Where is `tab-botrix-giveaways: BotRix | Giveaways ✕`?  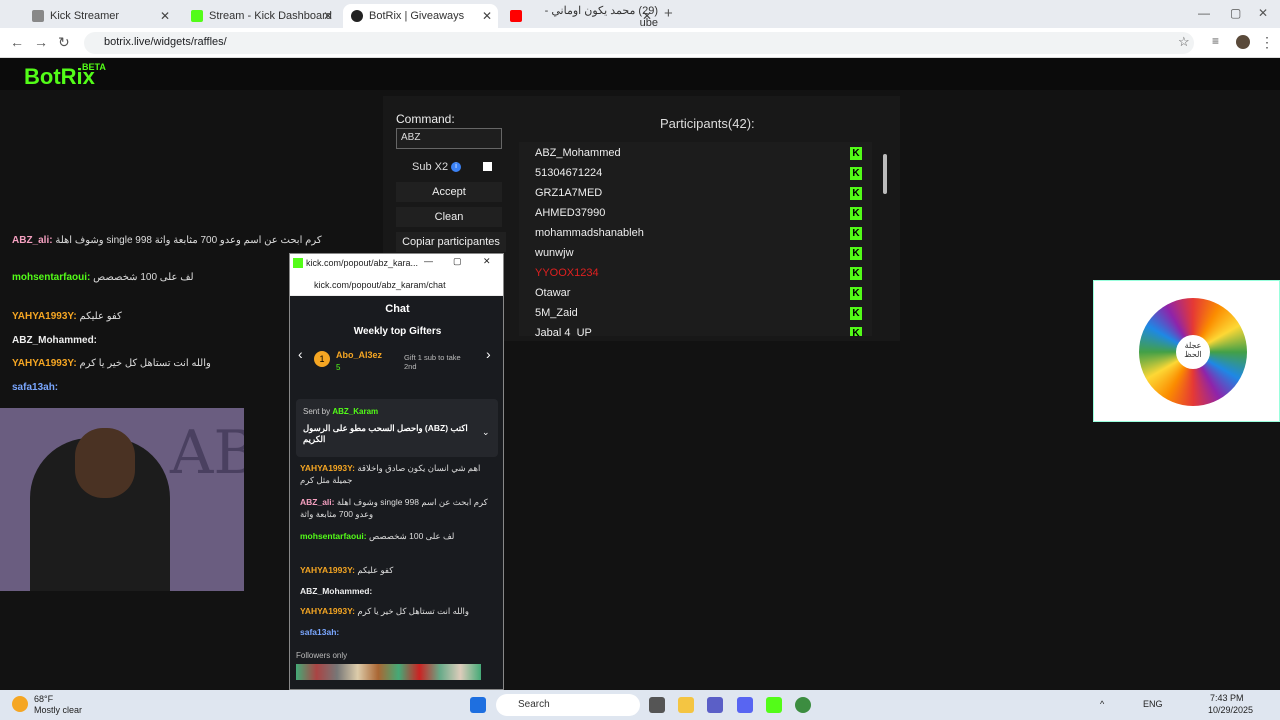
tab-botrix-giveaways: BotRix | Giveaways ✕ is located at coordinates (420, 16).